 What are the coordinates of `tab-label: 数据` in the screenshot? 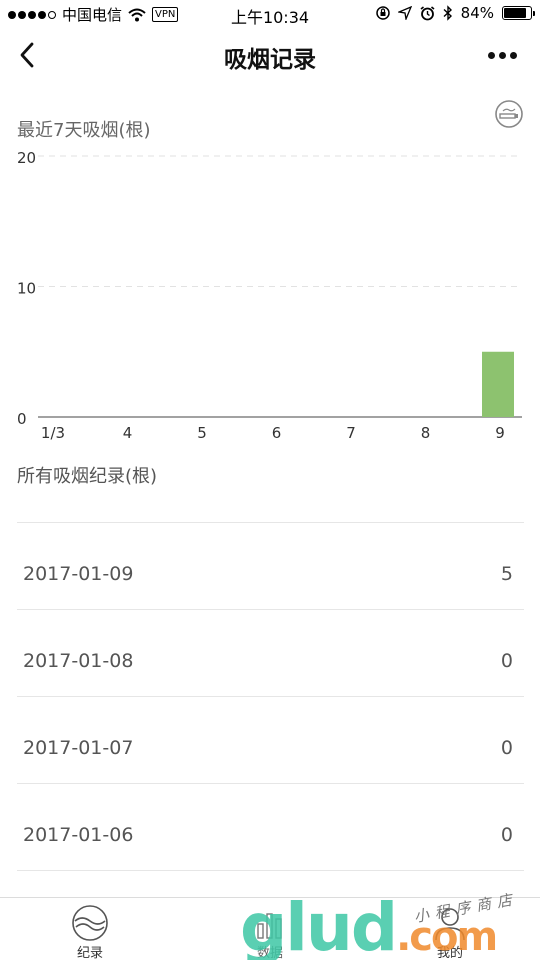 It's located at (269, 953).